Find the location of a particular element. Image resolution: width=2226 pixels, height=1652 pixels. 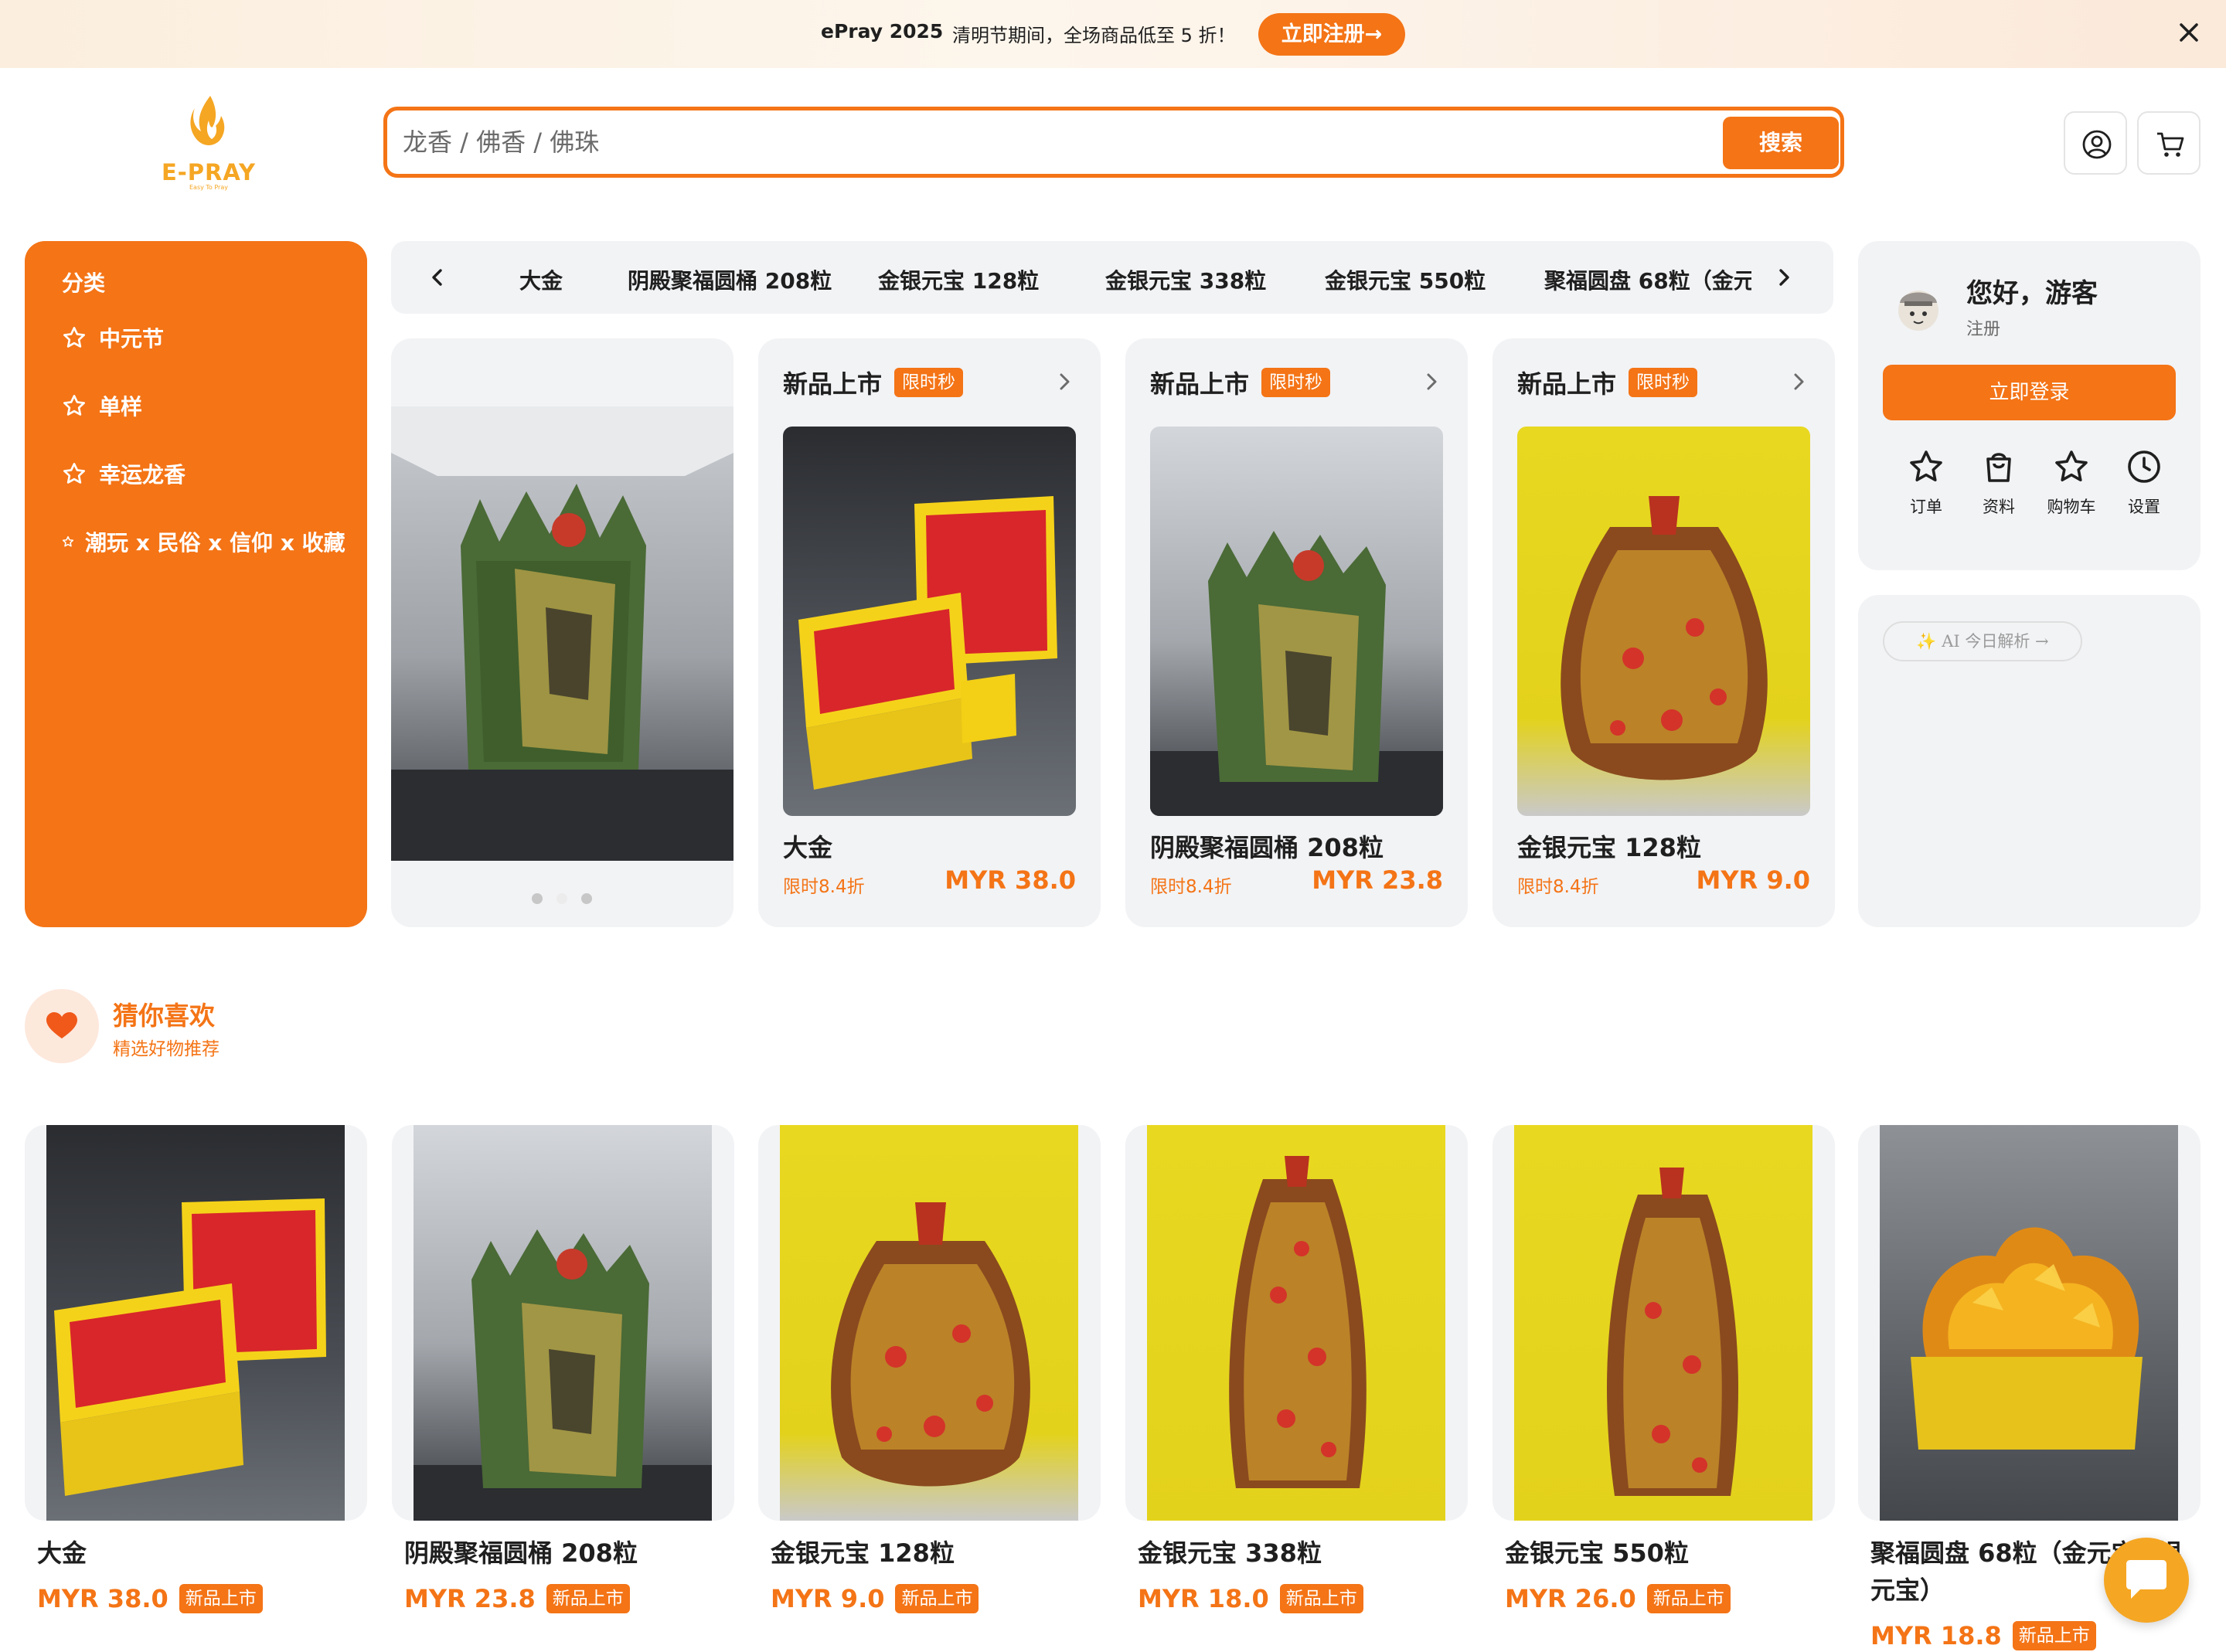

product-name: 大金 is located at coordinates (62, 1553).